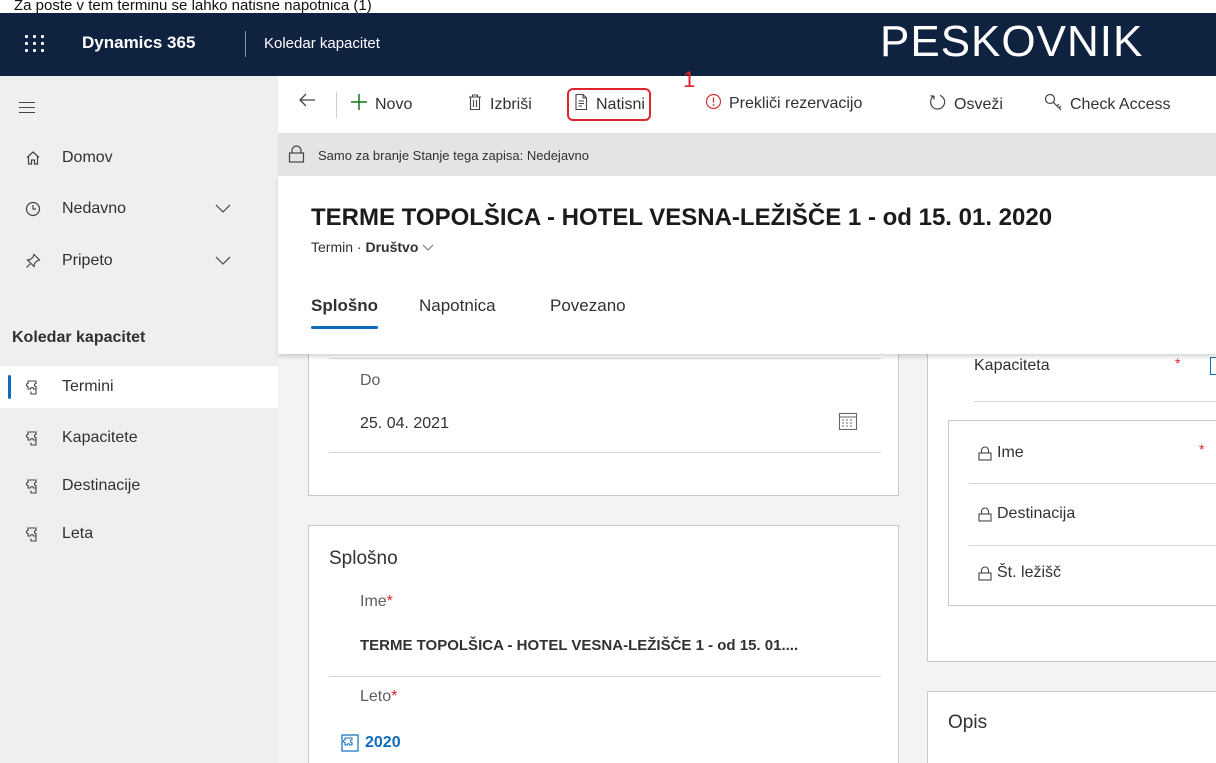  What do you see at coordinates (345, 312) in the screenshot?
I see `tab-splosno: Splošno` at bounding box center [345, 312].